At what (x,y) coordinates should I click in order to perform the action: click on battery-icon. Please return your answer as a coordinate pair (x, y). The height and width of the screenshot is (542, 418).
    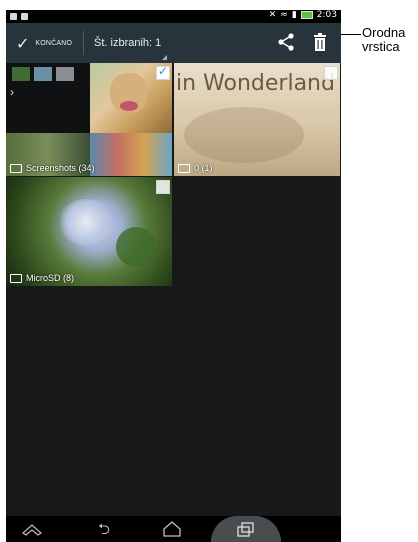
    Looking at the image, I should click on (306, 15).